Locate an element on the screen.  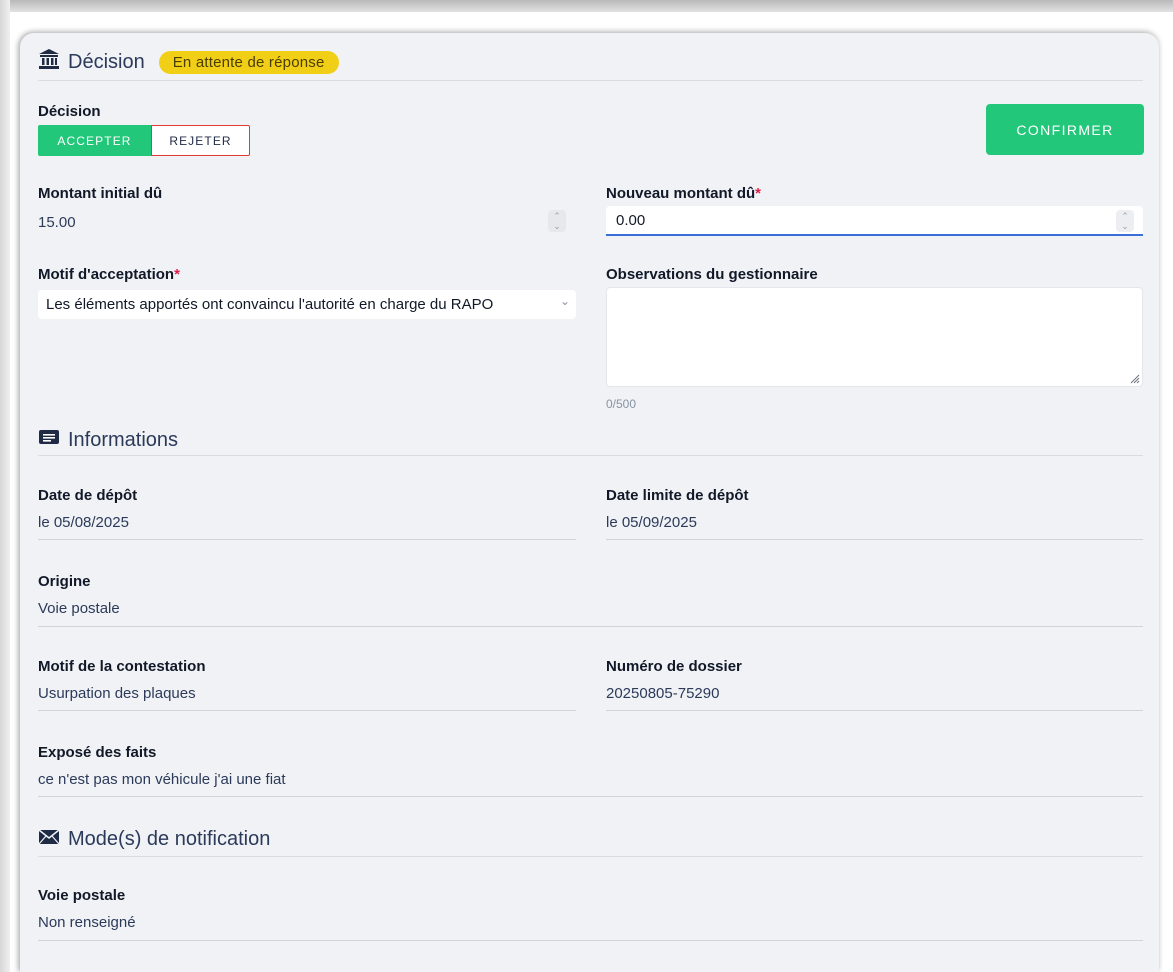
initial-amount-label: Montant initial dû is located at coordinates (100, 193).